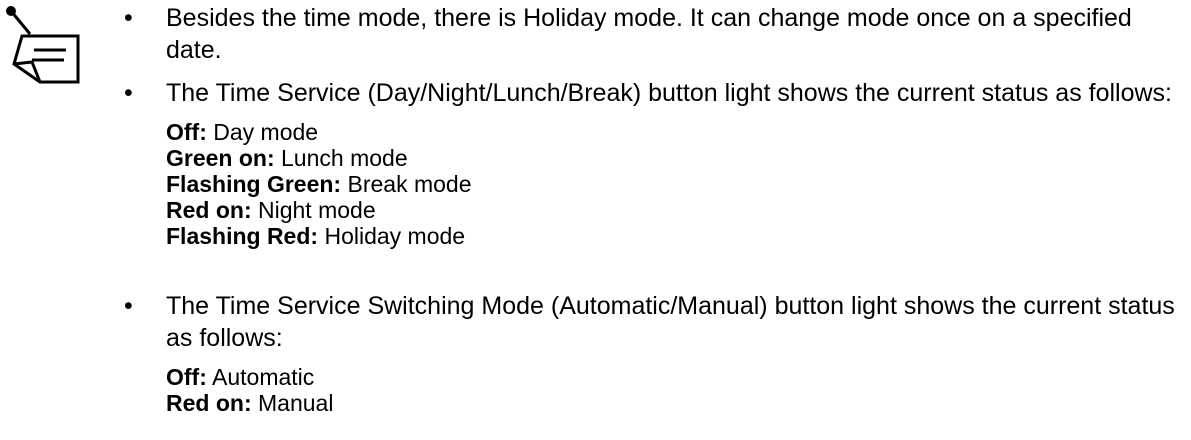 Image resolution: width=1191 pixels, height=440 pixels. Describe the element at coordinates (344, 158) in the screenshot. I see `status-value: Lunch mode` at that location.